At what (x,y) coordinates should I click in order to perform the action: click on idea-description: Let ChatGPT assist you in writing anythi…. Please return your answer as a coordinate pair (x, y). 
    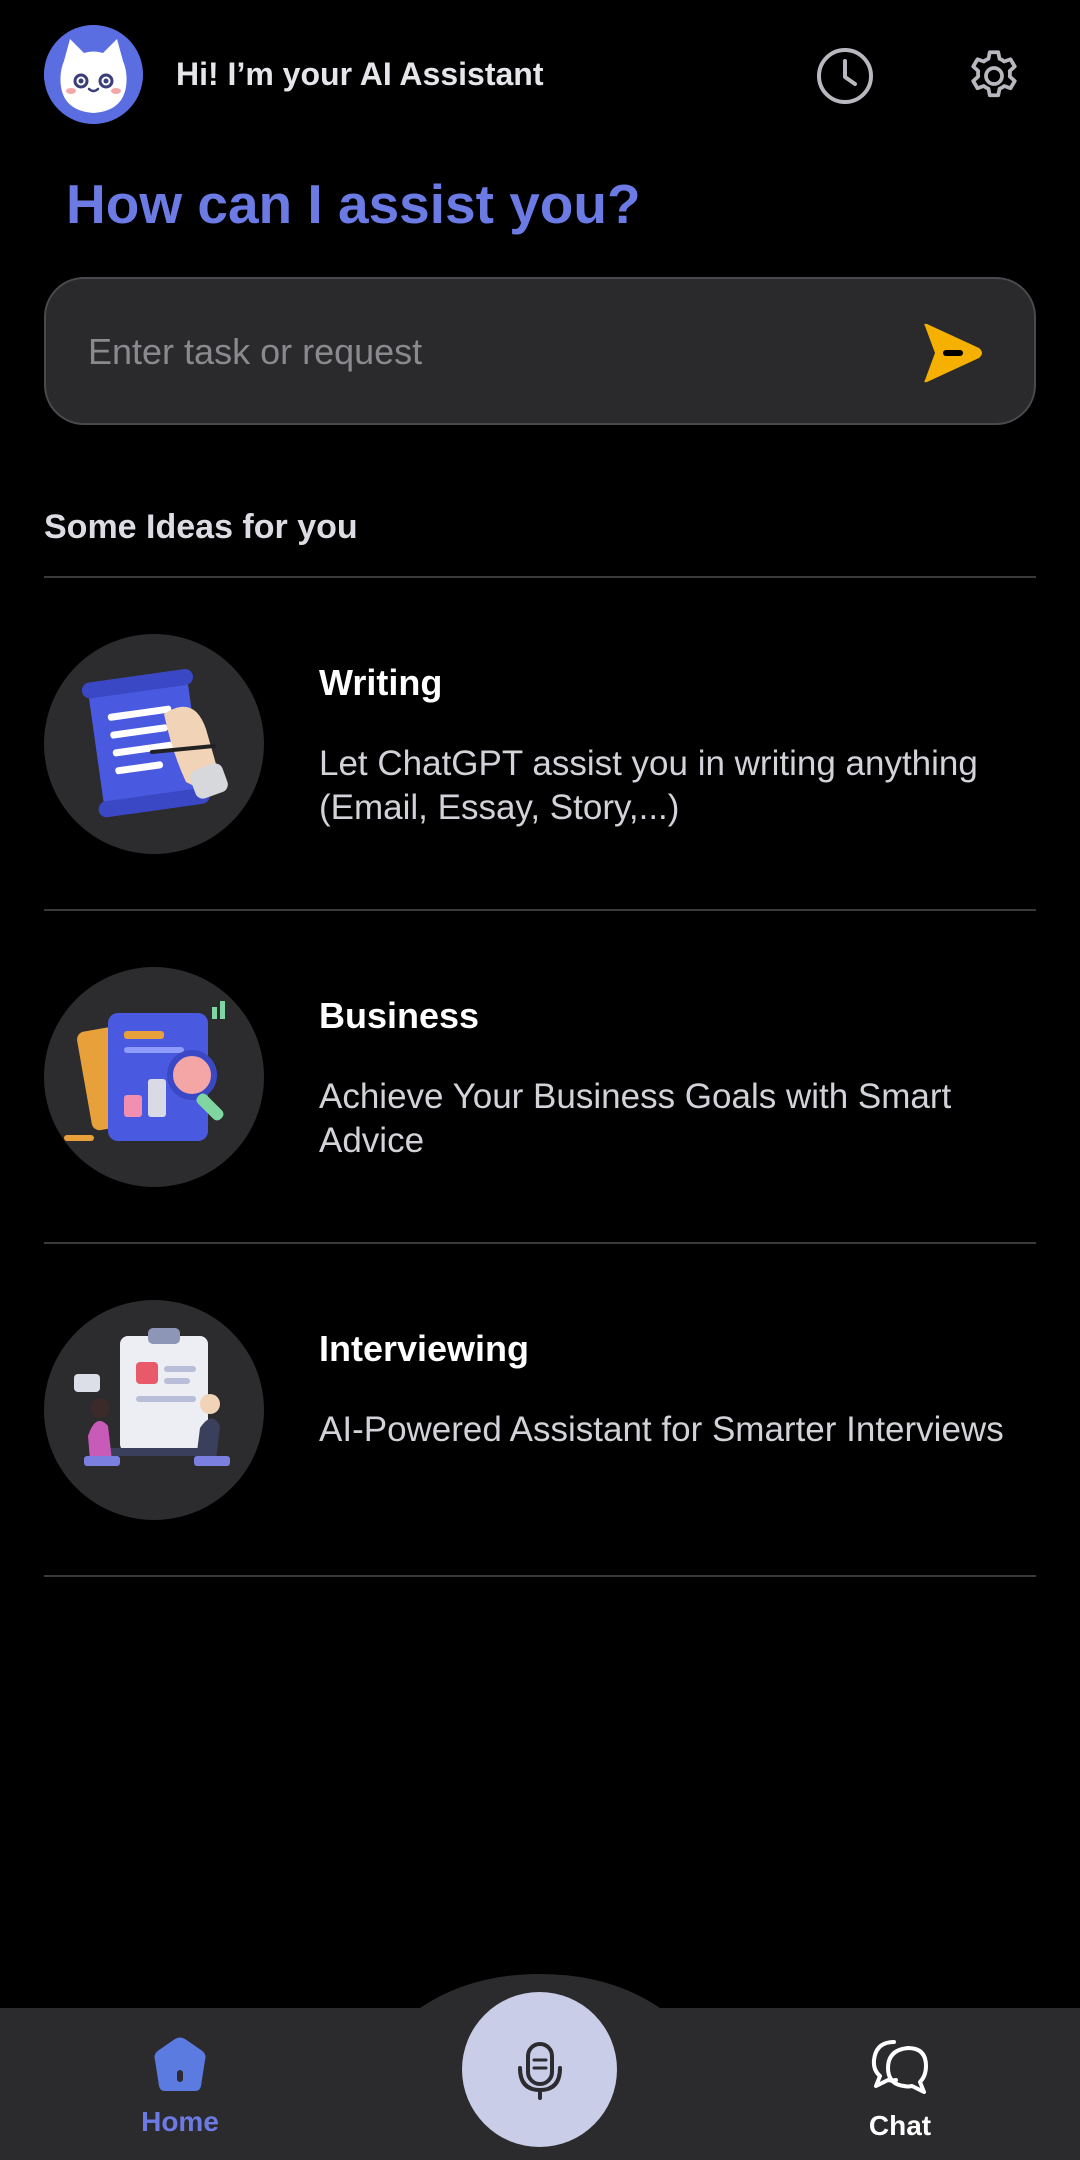
    Looking at the image, I should click on (648, 785).